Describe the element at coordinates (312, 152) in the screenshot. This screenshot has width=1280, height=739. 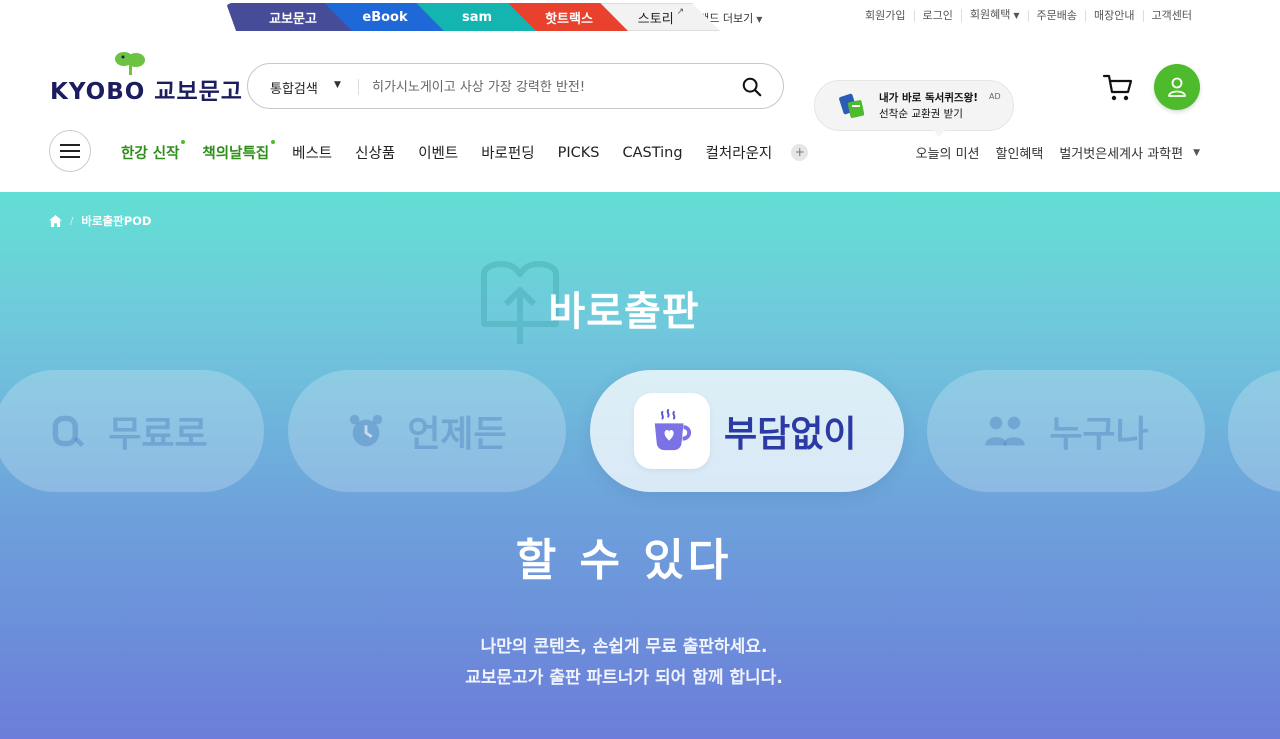
I see `nav-item-best: 베스트` at that location.